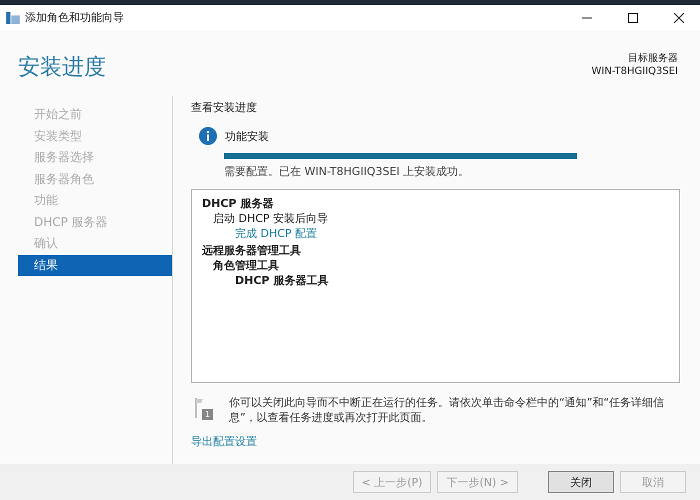  I want to click on maximize-icon, so click(633, 17).